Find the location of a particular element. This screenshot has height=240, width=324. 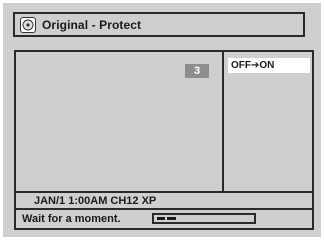

disc-icon is located at coordinates (28, 24).